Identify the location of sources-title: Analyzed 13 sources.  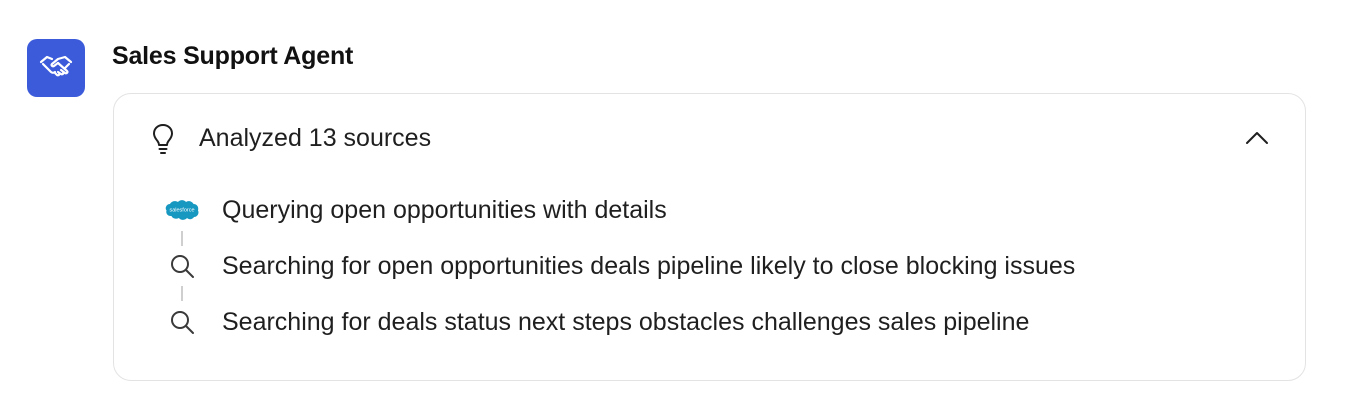
(315, 138).